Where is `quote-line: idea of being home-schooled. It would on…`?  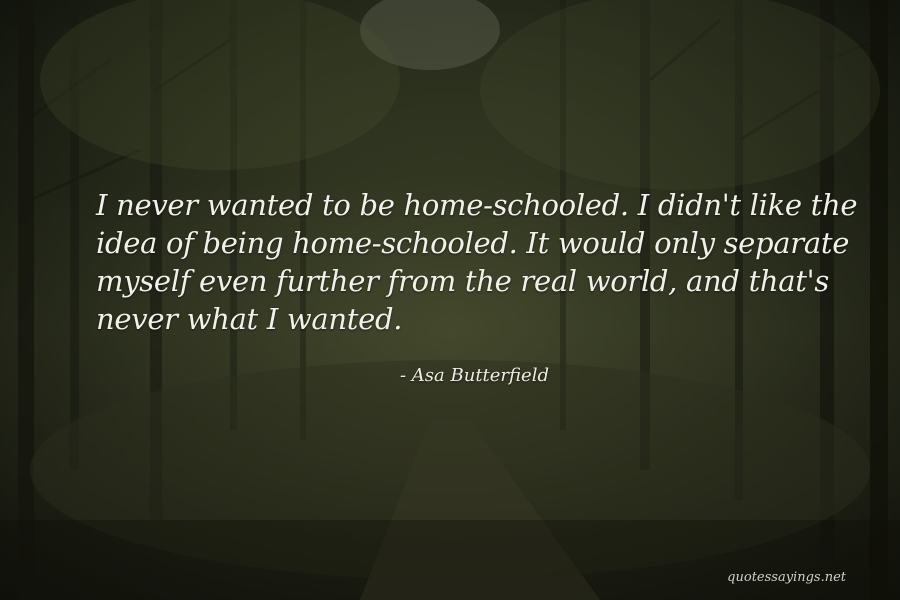
quote-line: idea of being home-schooled. It would on… is located at coordinates (473, 243).